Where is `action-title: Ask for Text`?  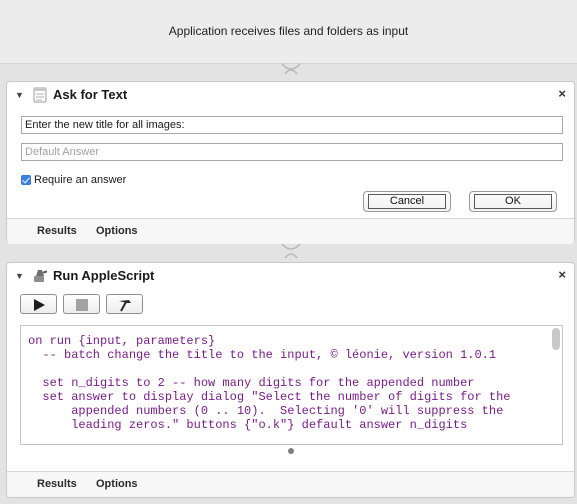 action-title: Ask for Text is located at coordinates (90, 94).